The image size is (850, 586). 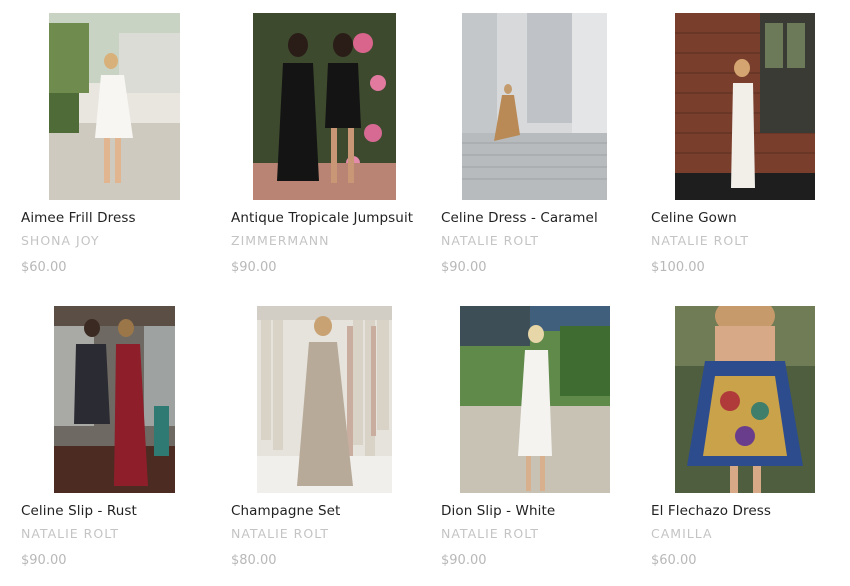 What do you see at coordinates (678, 267) in the screenshot?
I see `product-price: $100.00` at bounding box center [678, 267].